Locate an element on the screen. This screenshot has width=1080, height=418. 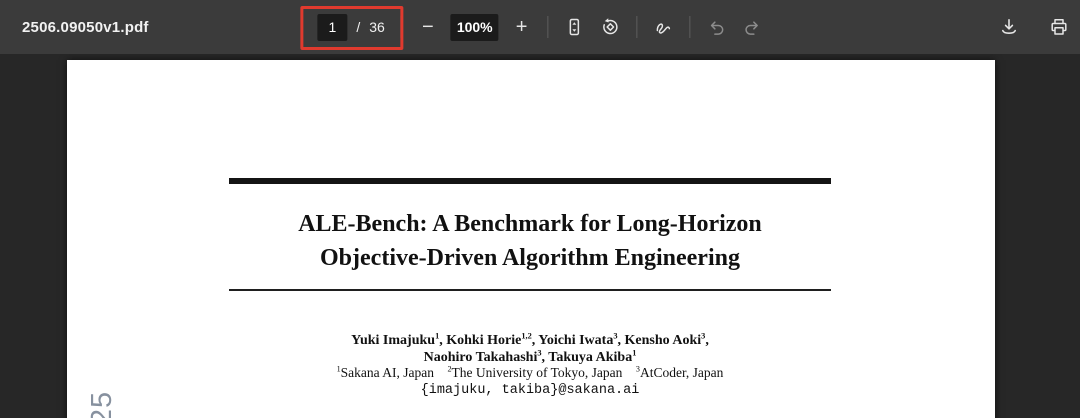
page-total-label: 36 is located at coordinates (377, 27).